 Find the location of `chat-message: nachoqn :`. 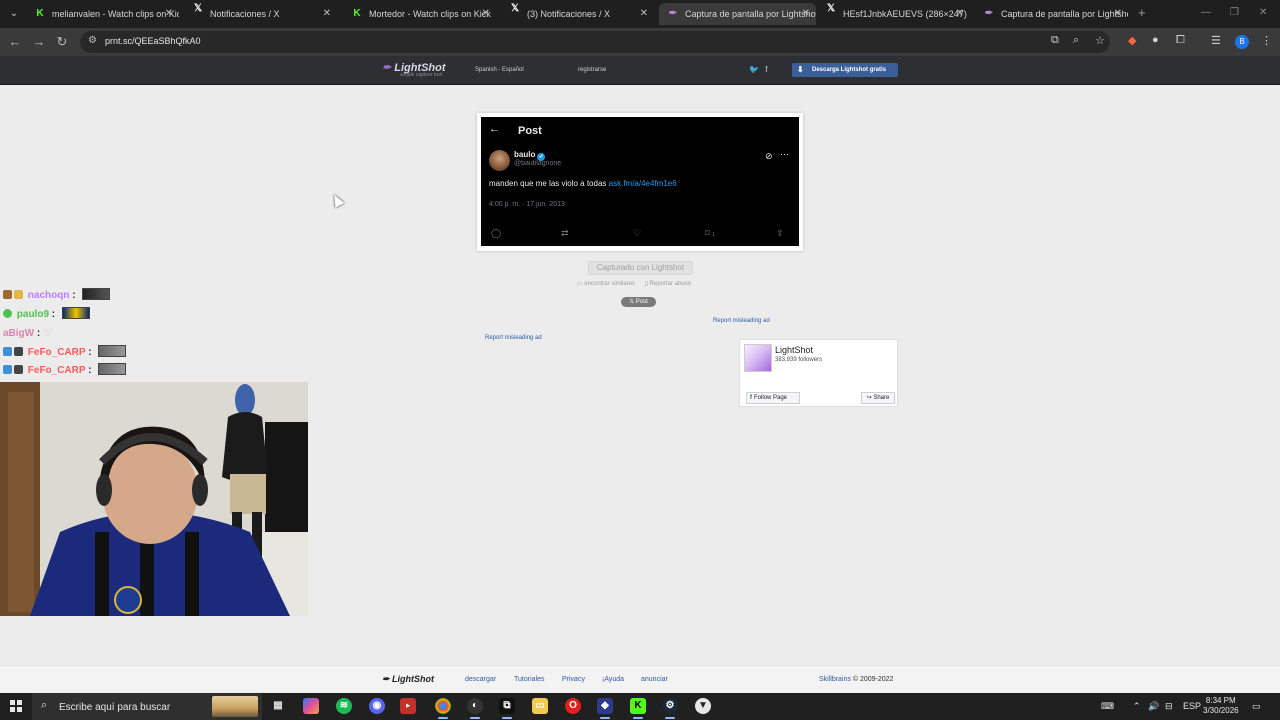

chat-message: nachoqn : is located at coordinates (57, 296).